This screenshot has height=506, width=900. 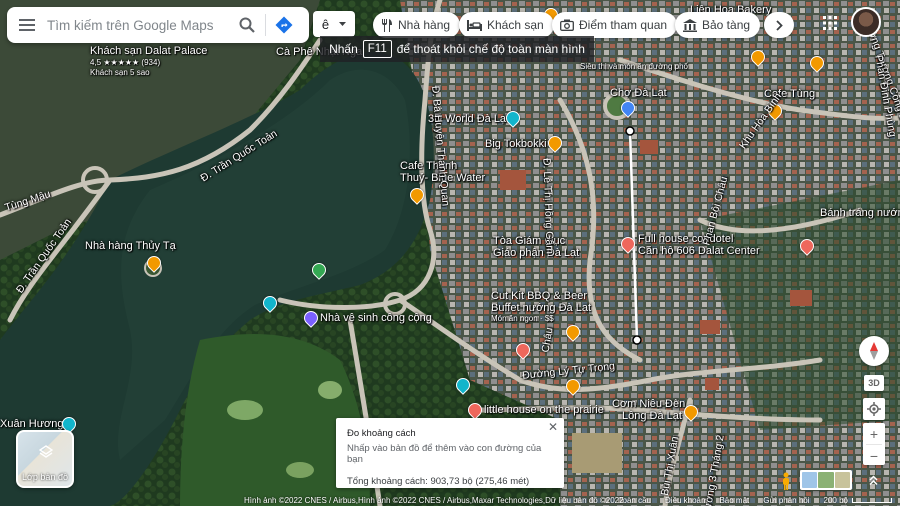 What do you see at coordinates (835, 500) in the screenshot?
I see `scale-label: 200 bộ` at bounding box center [835, 500].